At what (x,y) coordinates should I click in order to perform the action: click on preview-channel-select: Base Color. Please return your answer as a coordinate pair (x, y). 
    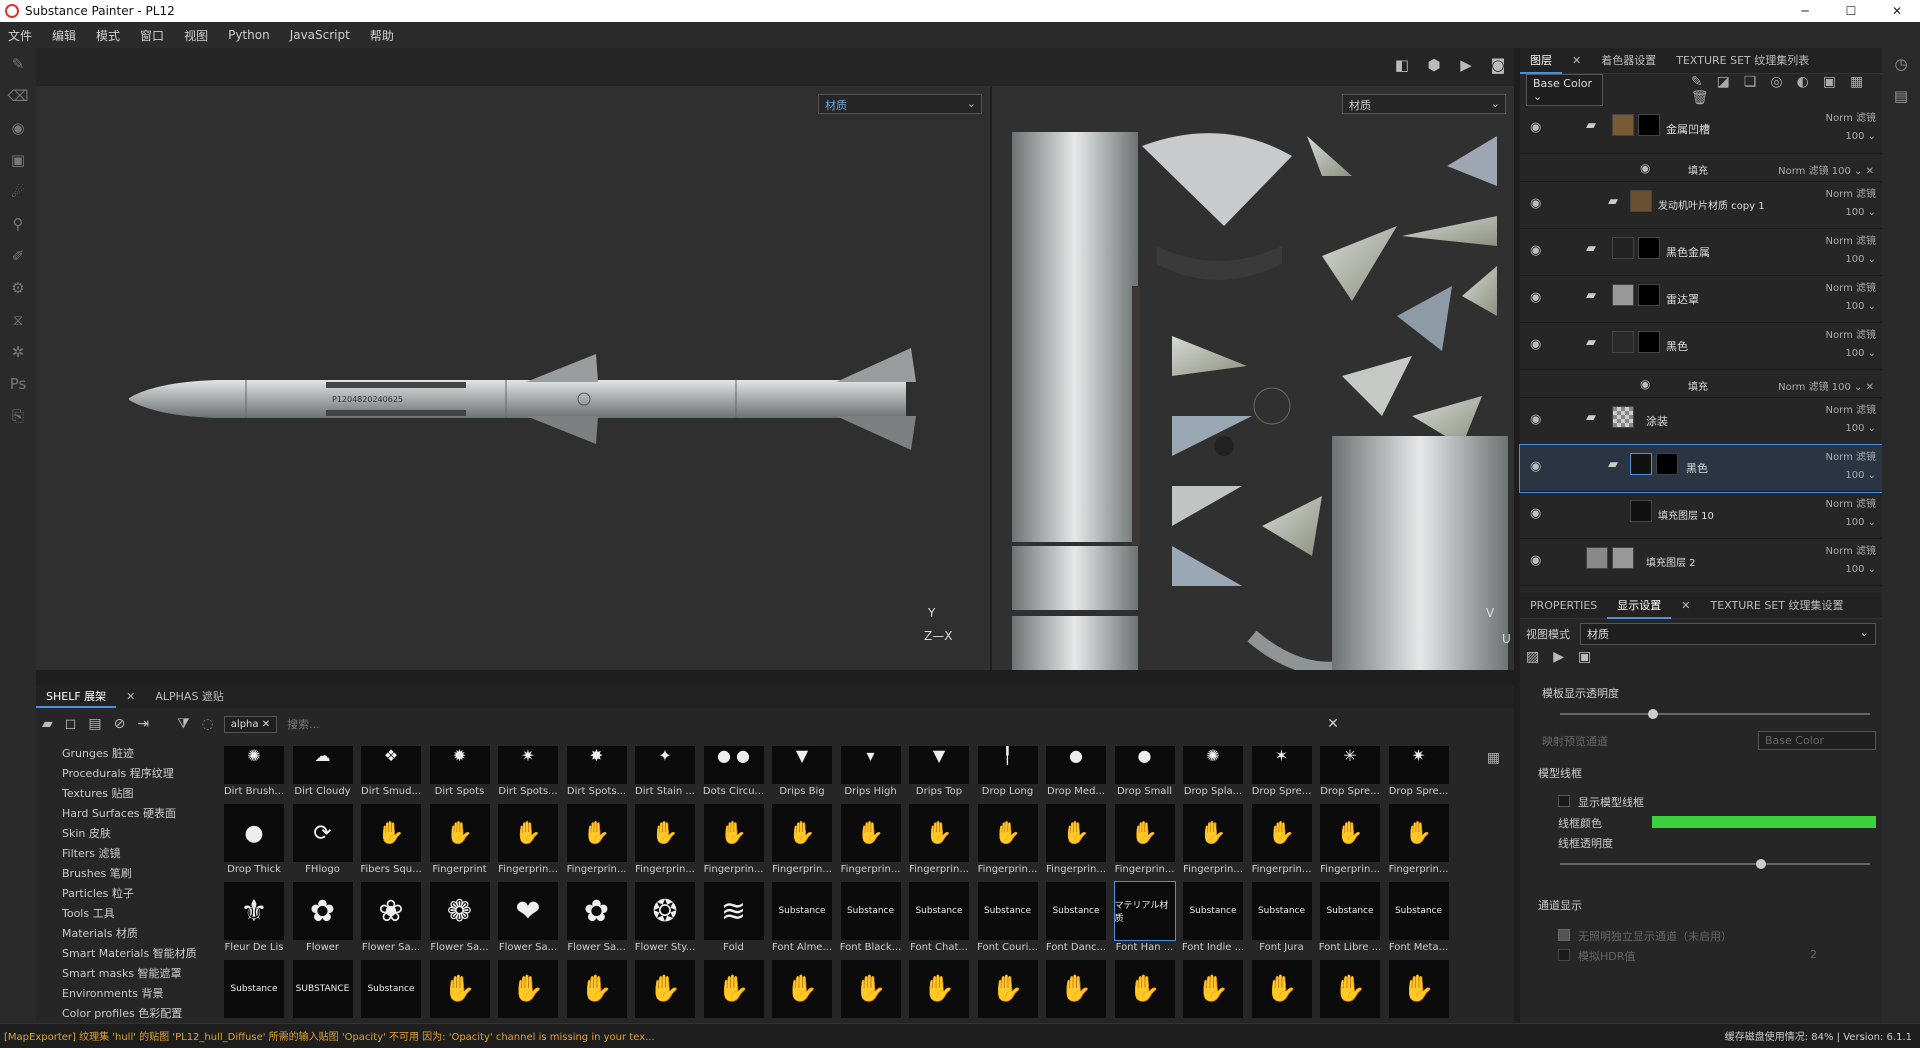
    Looking at the image, I should click on (1817, 740).